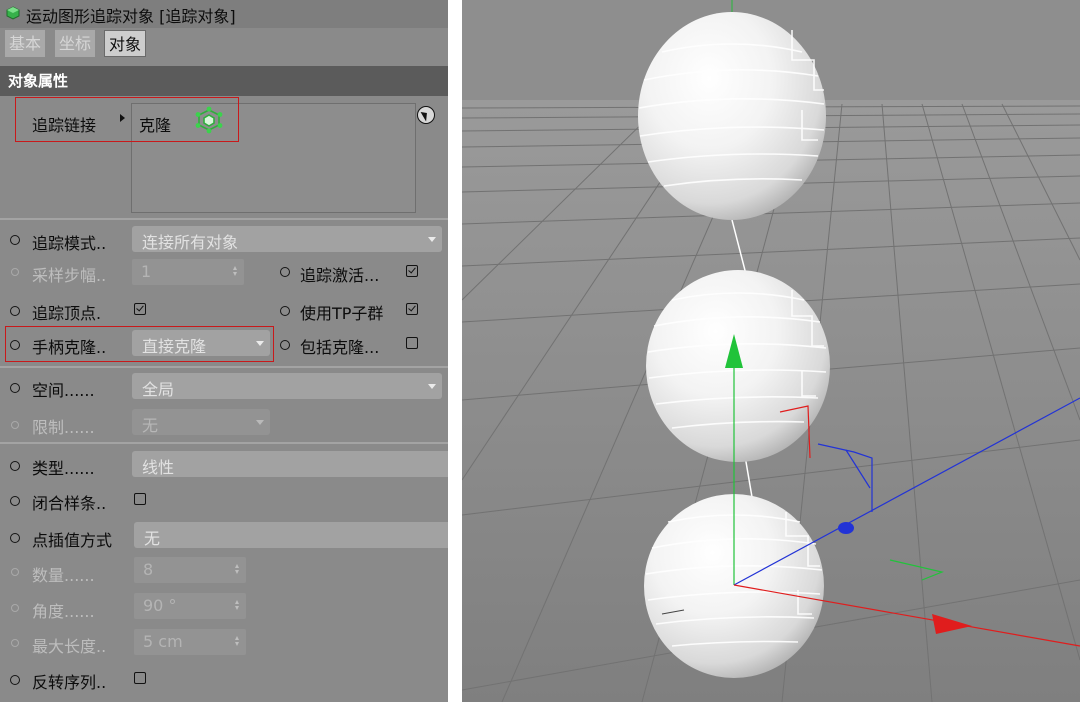  Describe the element at coordinates (15, 572) in the screenshot. I see `count-radio` at that location.